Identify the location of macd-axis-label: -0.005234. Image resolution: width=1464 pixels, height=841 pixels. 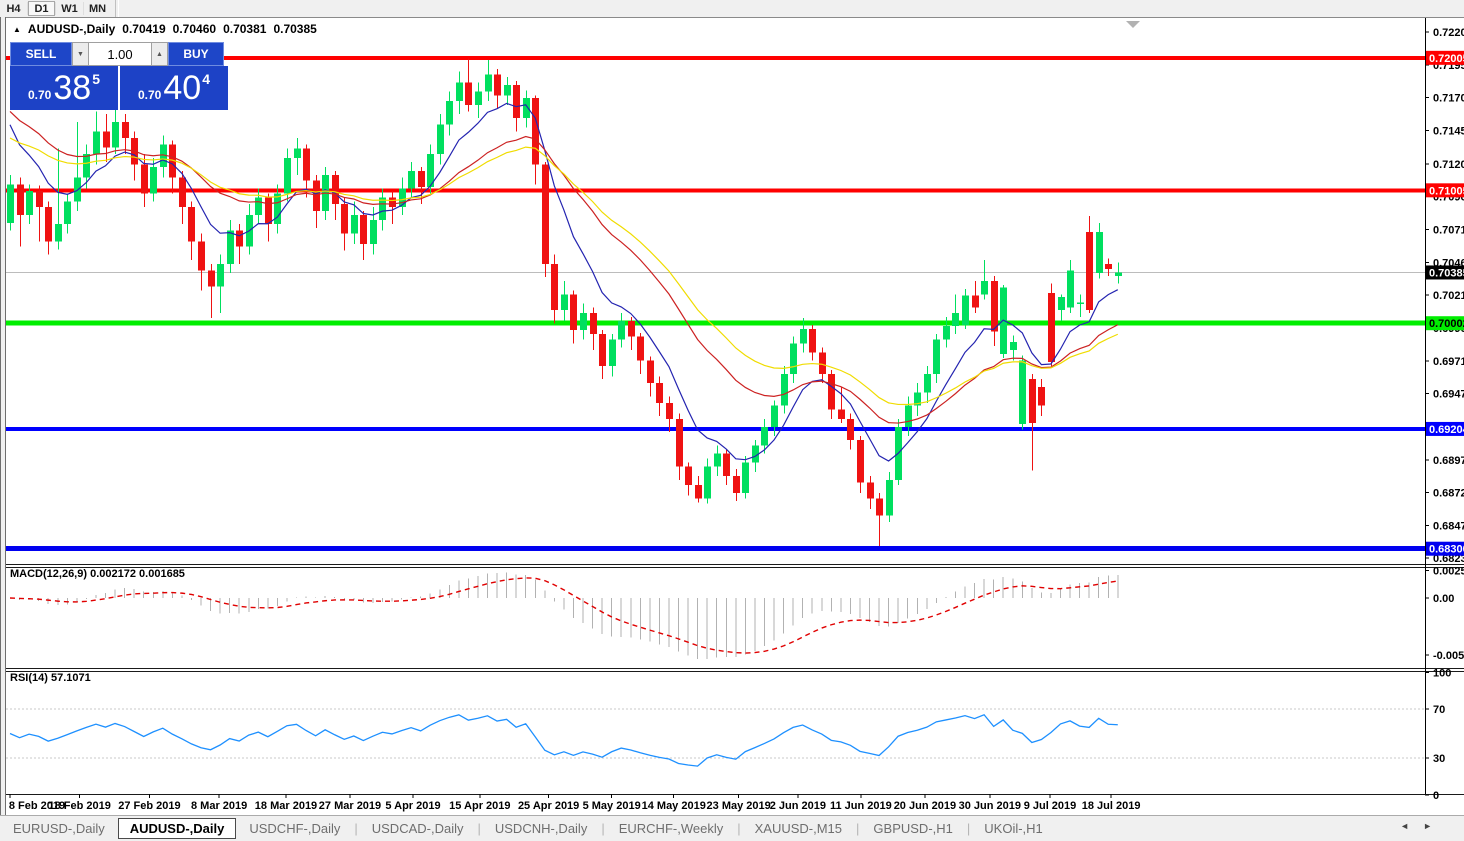
(1448, 656).